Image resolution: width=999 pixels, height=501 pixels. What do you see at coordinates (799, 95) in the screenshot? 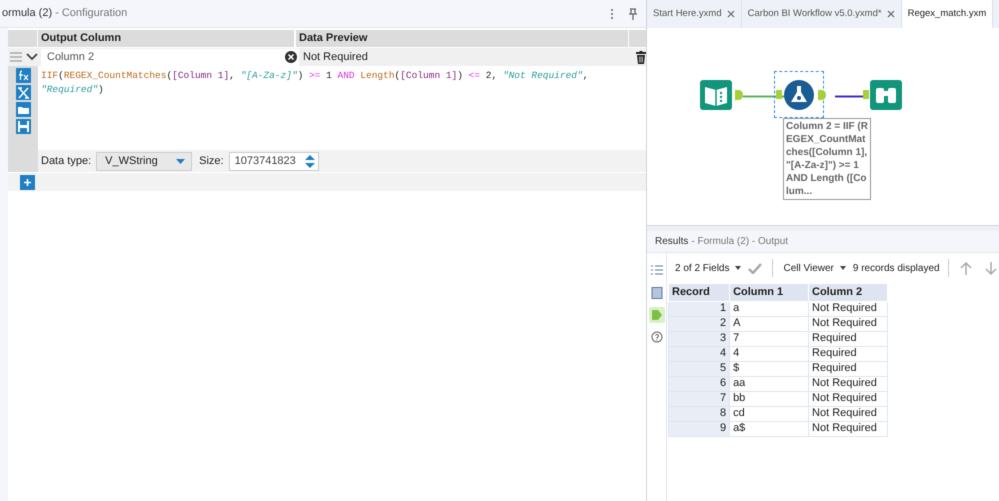
I see `flask-icon` at bounding box center [799, 95].